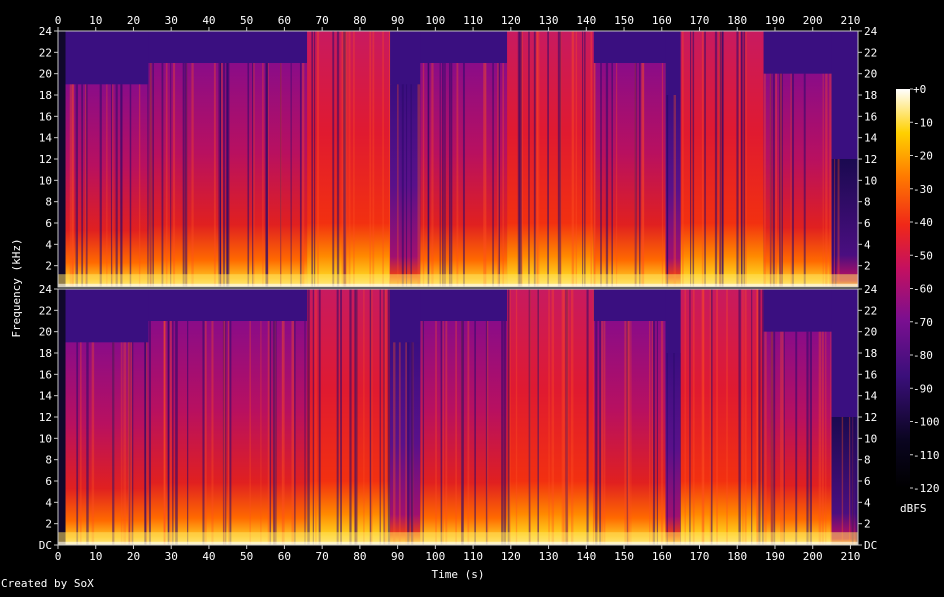 The image size is (944, 597). Describe the element at coordinates (47, 583) in the screenshot. I see `credit-text: Created by SoX` at that location.